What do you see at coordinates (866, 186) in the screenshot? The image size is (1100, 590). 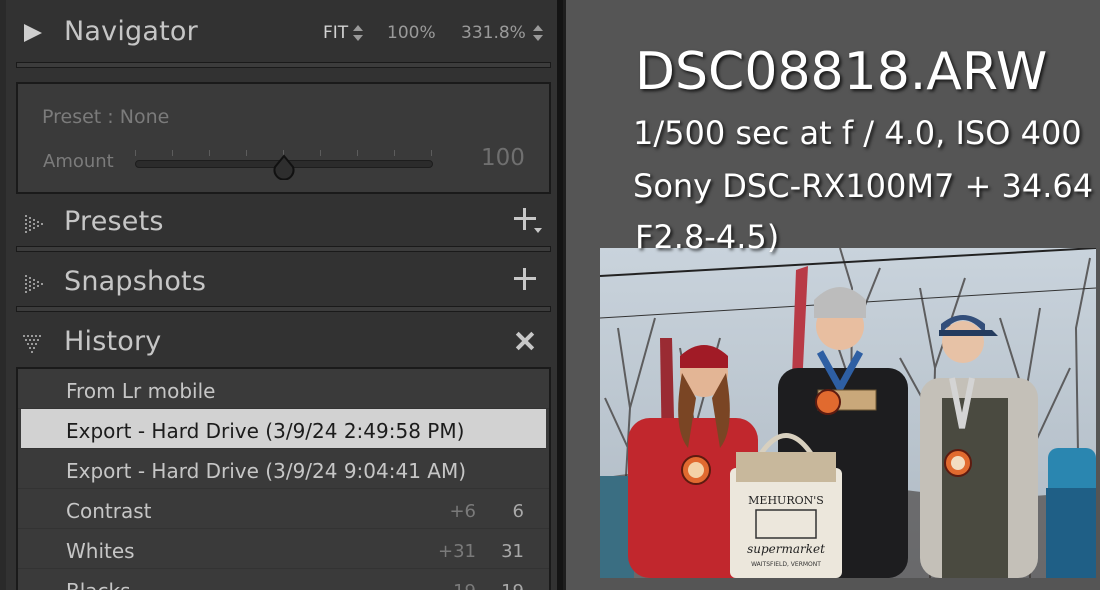 I see `image-camera-info: Sony DSC-RX100M7 + 34.64 mm` at bounding box center [866, 186].